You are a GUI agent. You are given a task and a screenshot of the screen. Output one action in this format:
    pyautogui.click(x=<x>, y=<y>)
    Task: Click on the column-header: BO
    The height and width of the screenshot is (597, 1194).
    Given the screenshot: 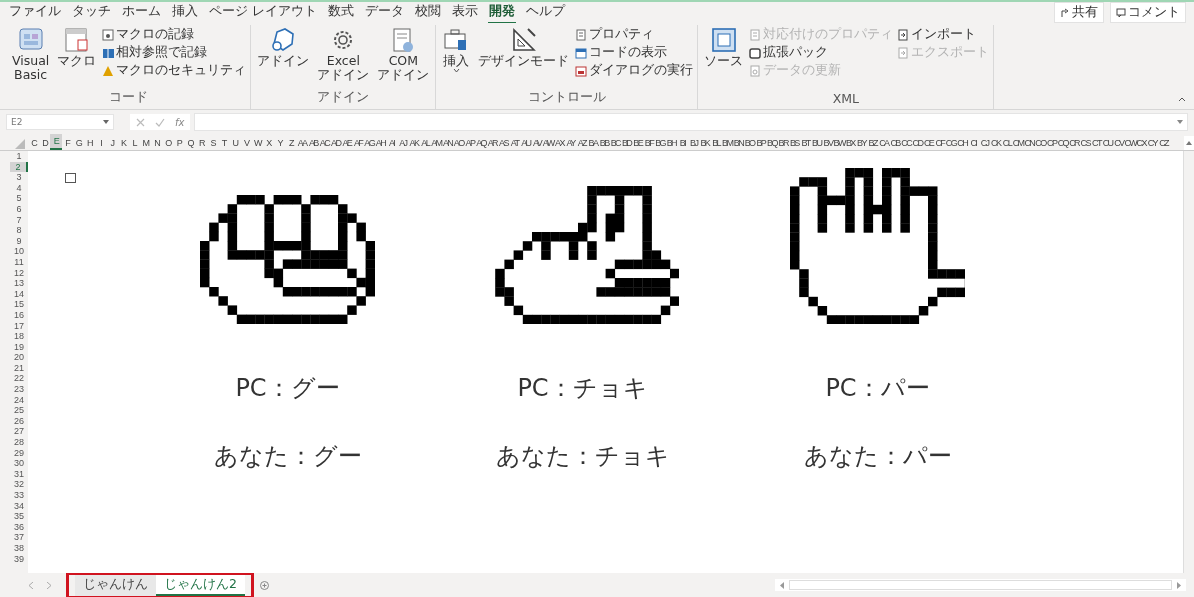 What is the action you would take?
    pyautogui.click(x=750, y=143)
    